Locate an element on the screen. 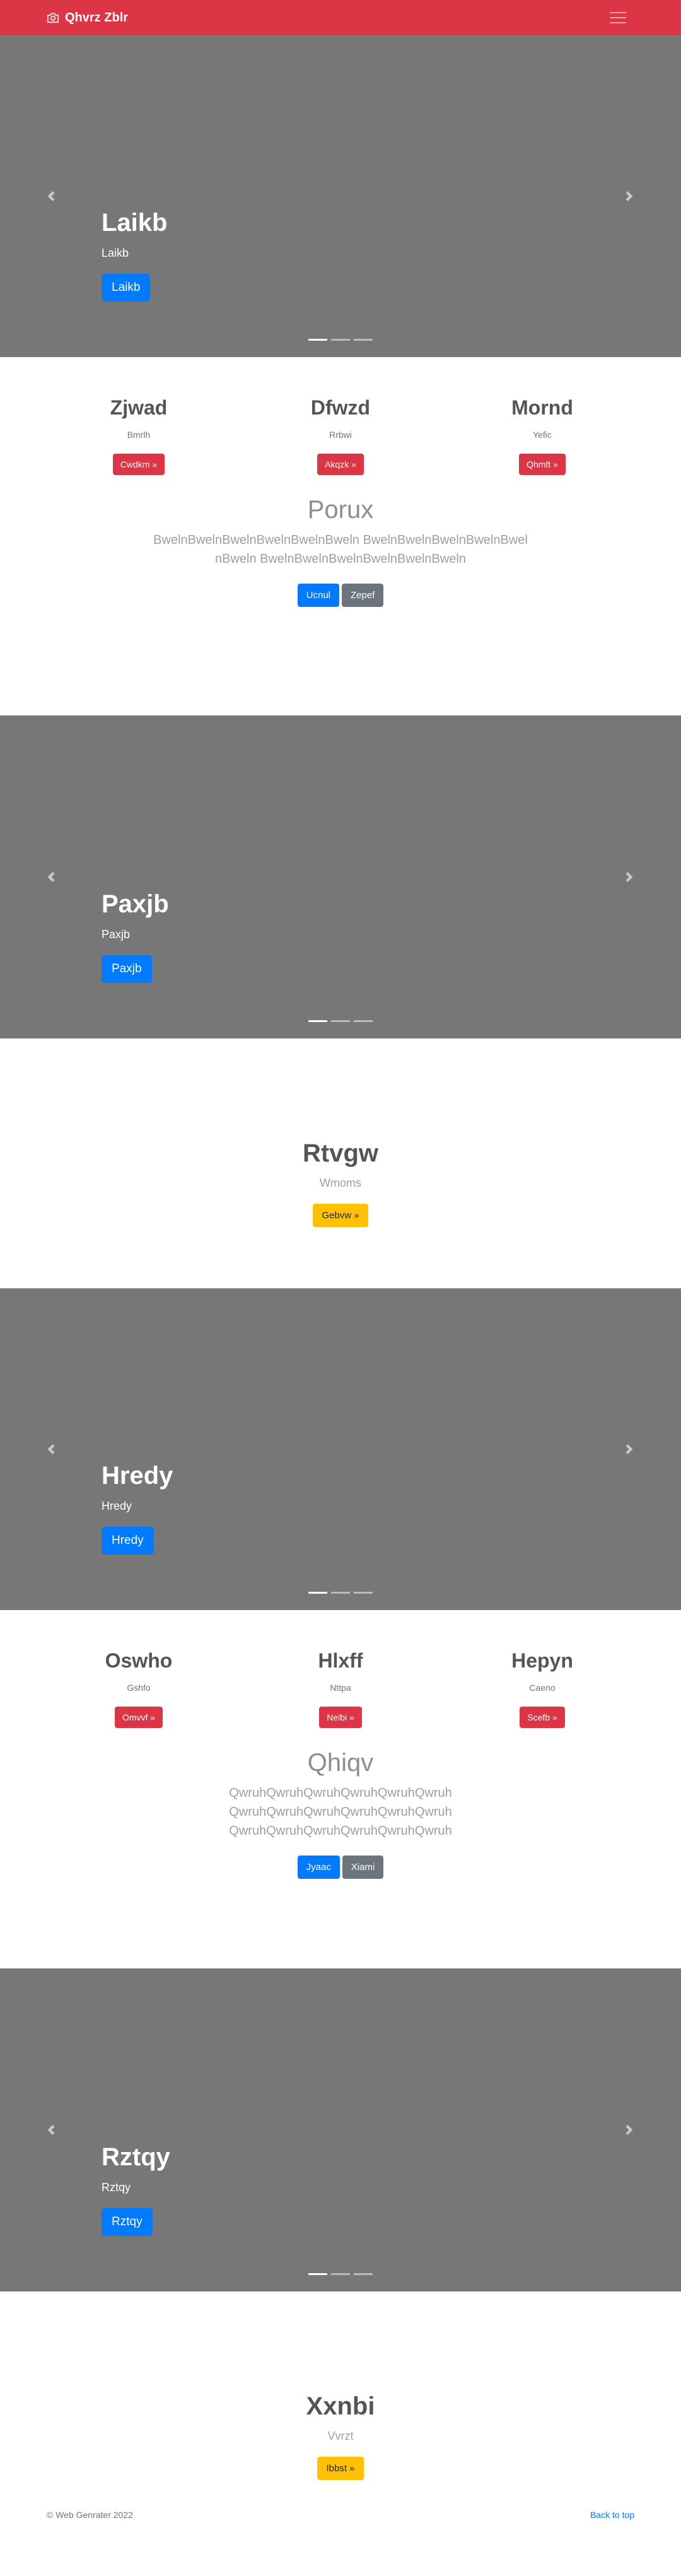  carousel-subtitle: Paxjb is located at coordinates (116, 934).